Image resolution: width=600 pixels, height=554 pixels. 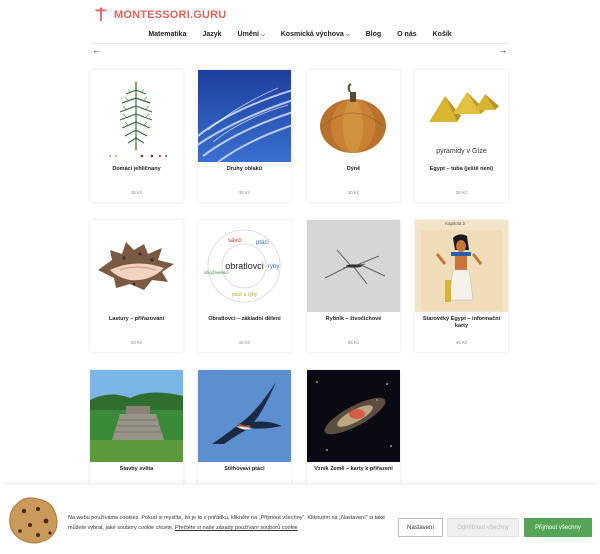 What do you see at coordinates (244, 342) in the screenshot?
I see `product-price: 15 Kč` at bounding box center [244, 342].